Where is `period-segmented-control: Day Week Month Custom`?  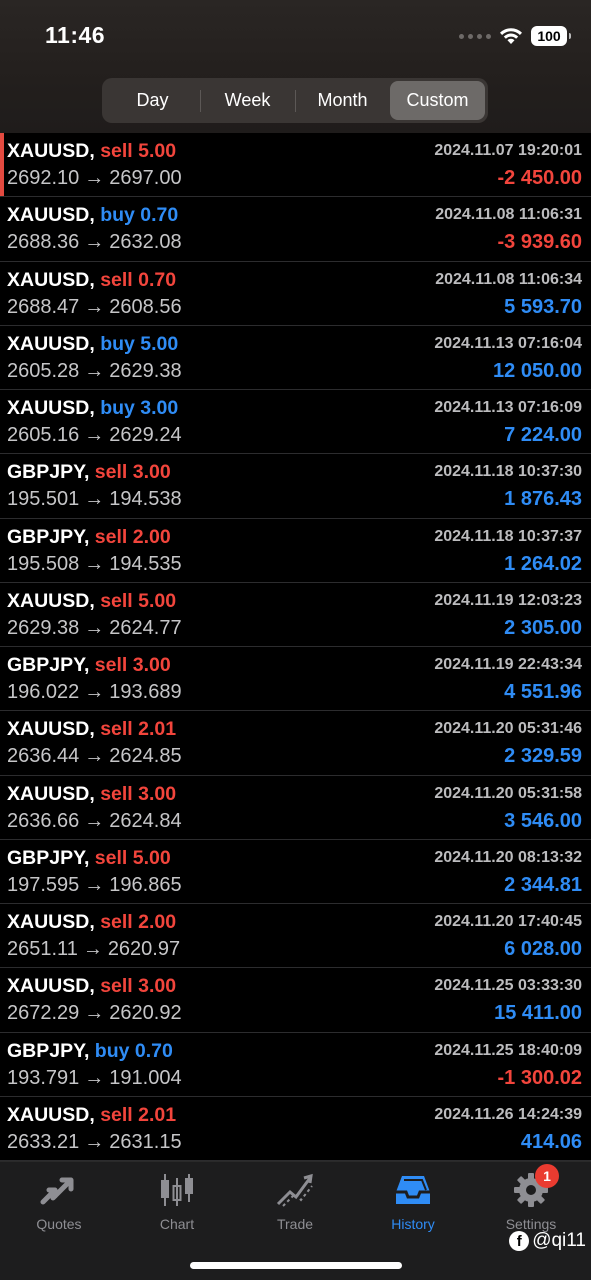 period-segmented-control: Day Week Month Custom is located at coordinates (295, 100).